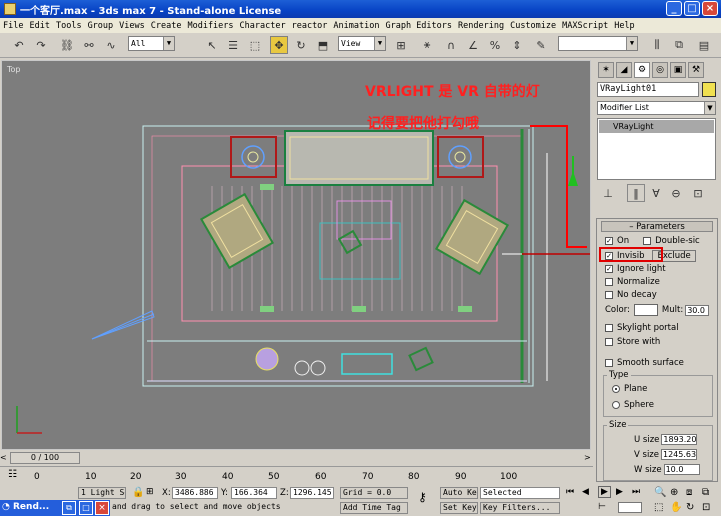 This screenshot has width=721, height=516. What do you see at coordinates (619, 492) in the screenshot?
I see `next-frame-icon: ▶` at bounding box center [619, 492].